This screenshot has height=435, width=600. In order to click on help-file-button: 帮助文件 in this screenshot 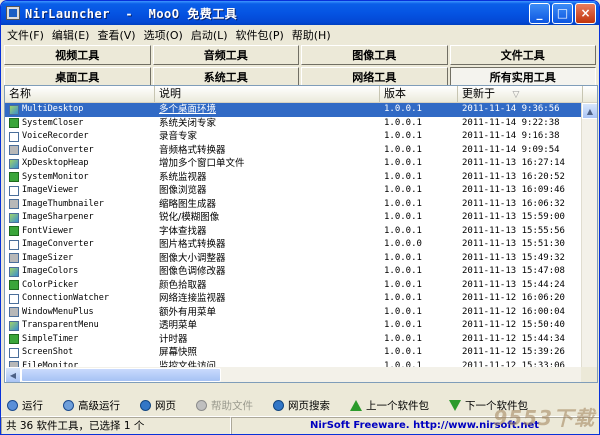, I will do `click(224, 405)`.